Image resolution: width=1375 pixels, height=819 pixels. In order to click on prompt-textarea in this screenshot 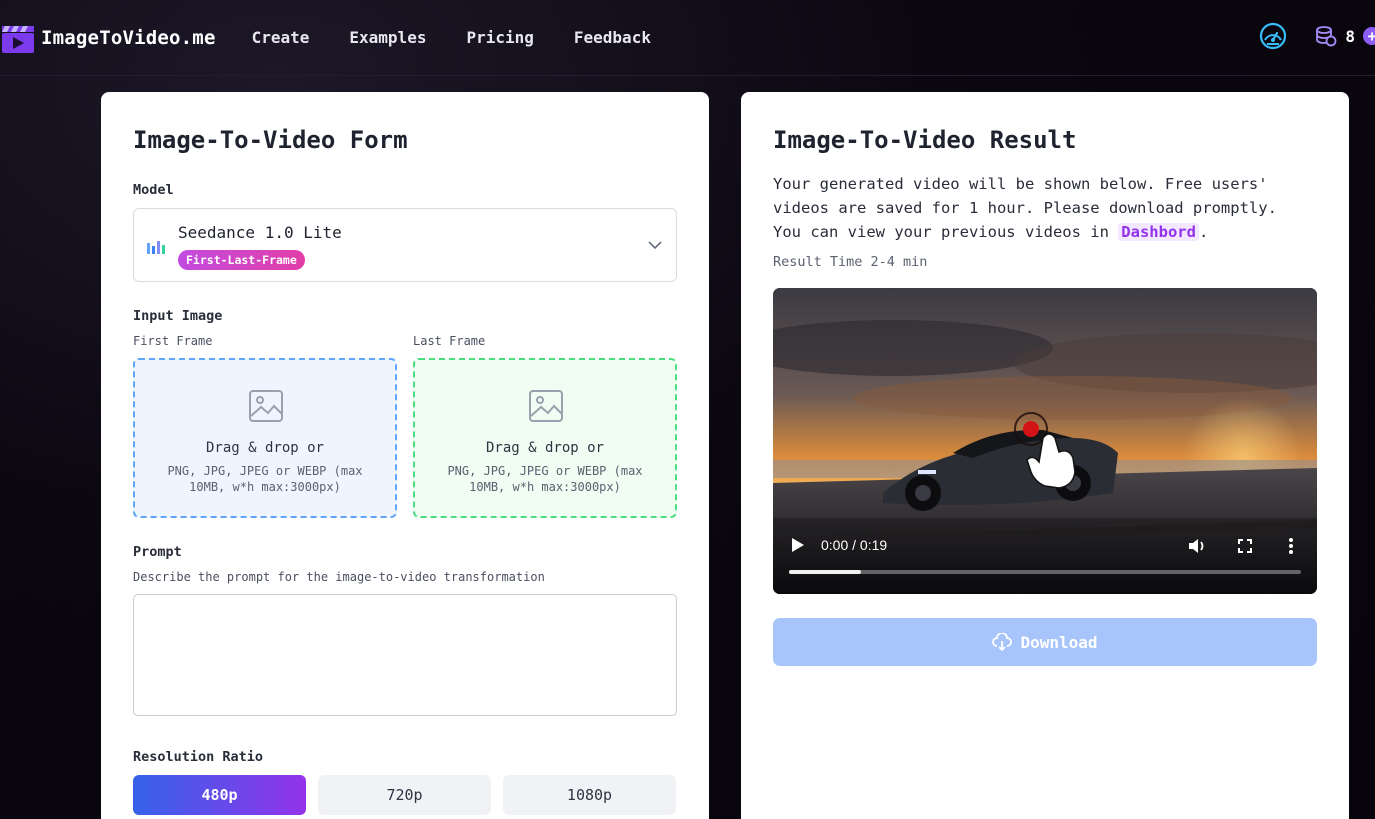, I will do `click(405, 655)`.